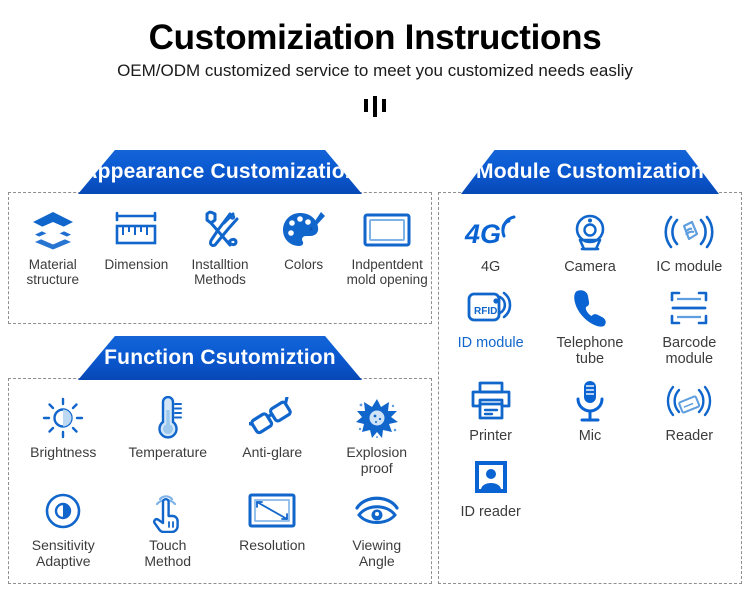 The image size is (750, 596). Describe the element at coordinates (490, 511) in the screenshot. I see `item-label: ID reader` at that location.